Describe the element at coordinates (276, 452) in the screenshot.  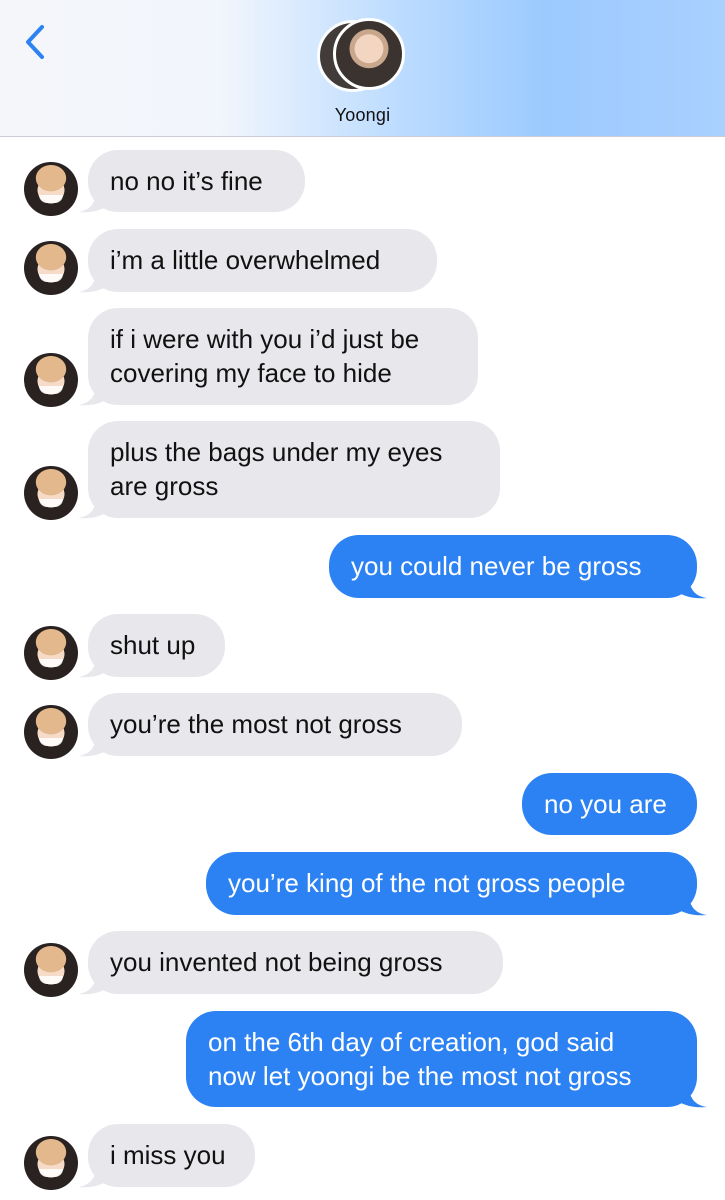
I see `message-text: plus the bags under my eyes` at that location.